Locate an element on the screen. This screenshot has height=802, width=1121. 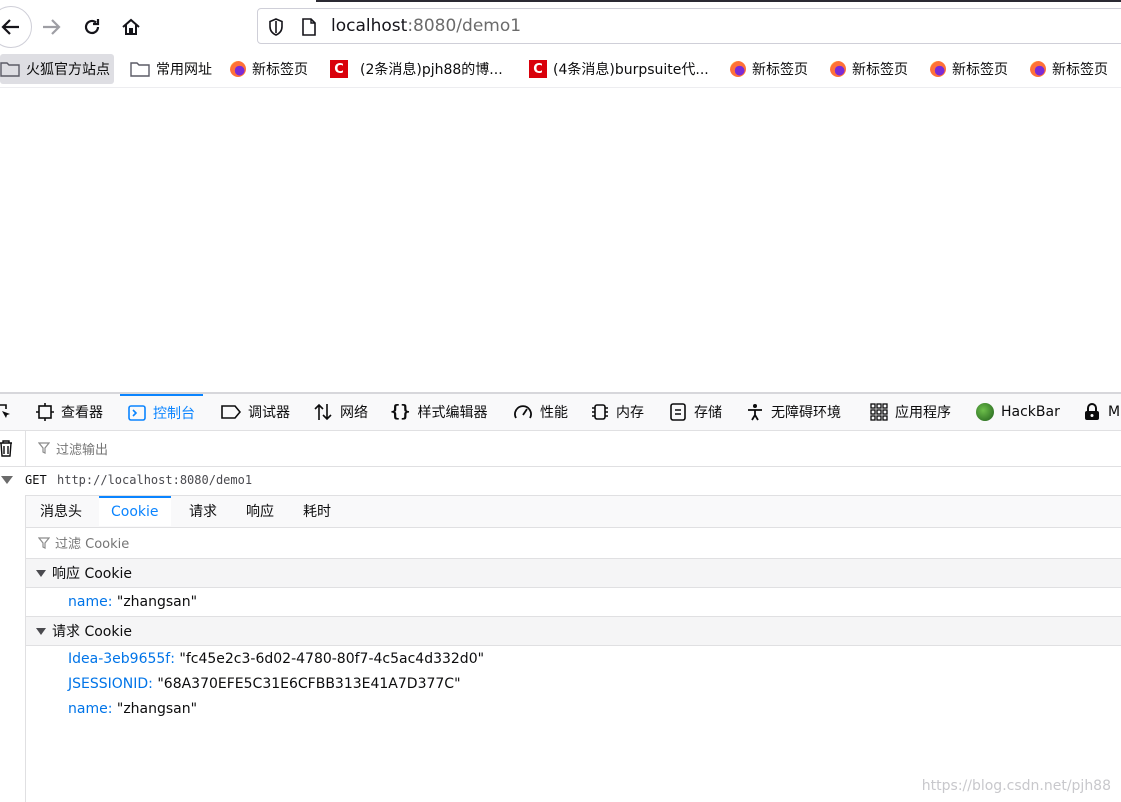
request-method: GET is located at coordinates (36, 480).